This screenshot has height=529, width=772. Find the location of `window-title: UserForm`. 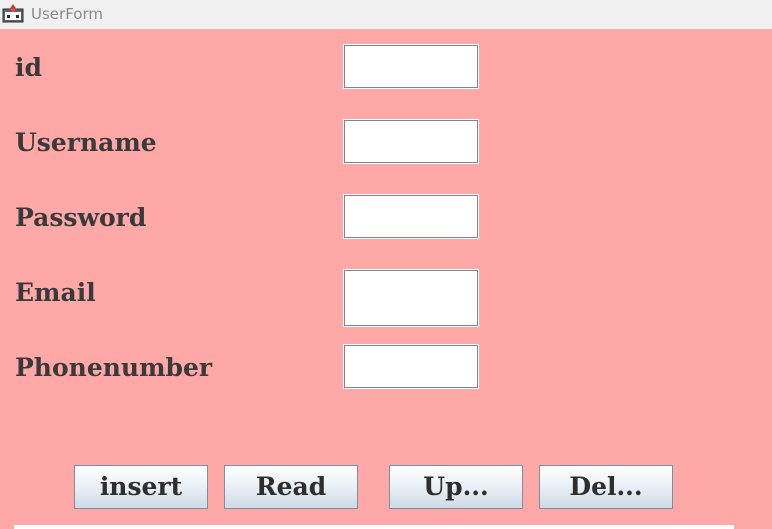

window-title: UserForm is located at coordinates (67, 14).